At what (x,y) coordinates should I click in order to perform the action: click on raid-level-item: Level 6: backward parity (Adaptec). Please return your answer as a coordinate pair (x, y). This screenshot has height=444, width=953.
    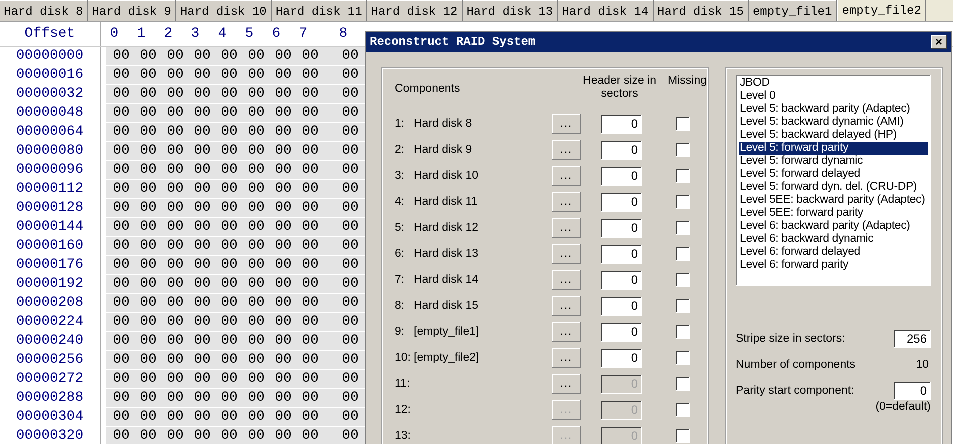
    Looking at the image, I should click on (833, 226).